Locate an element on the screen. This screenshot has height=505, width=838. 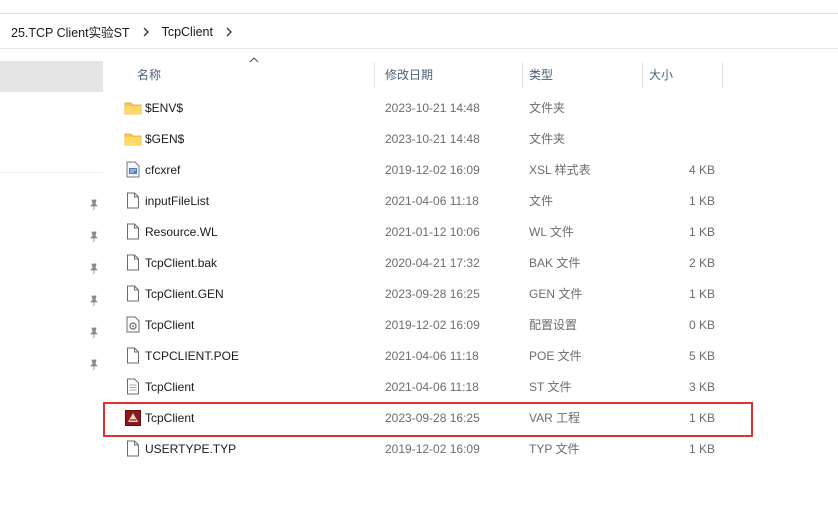
file-row: Resource.WL 2021-01-12 10:06 WL 文件 1 KB is located at coordinates (475, 231).